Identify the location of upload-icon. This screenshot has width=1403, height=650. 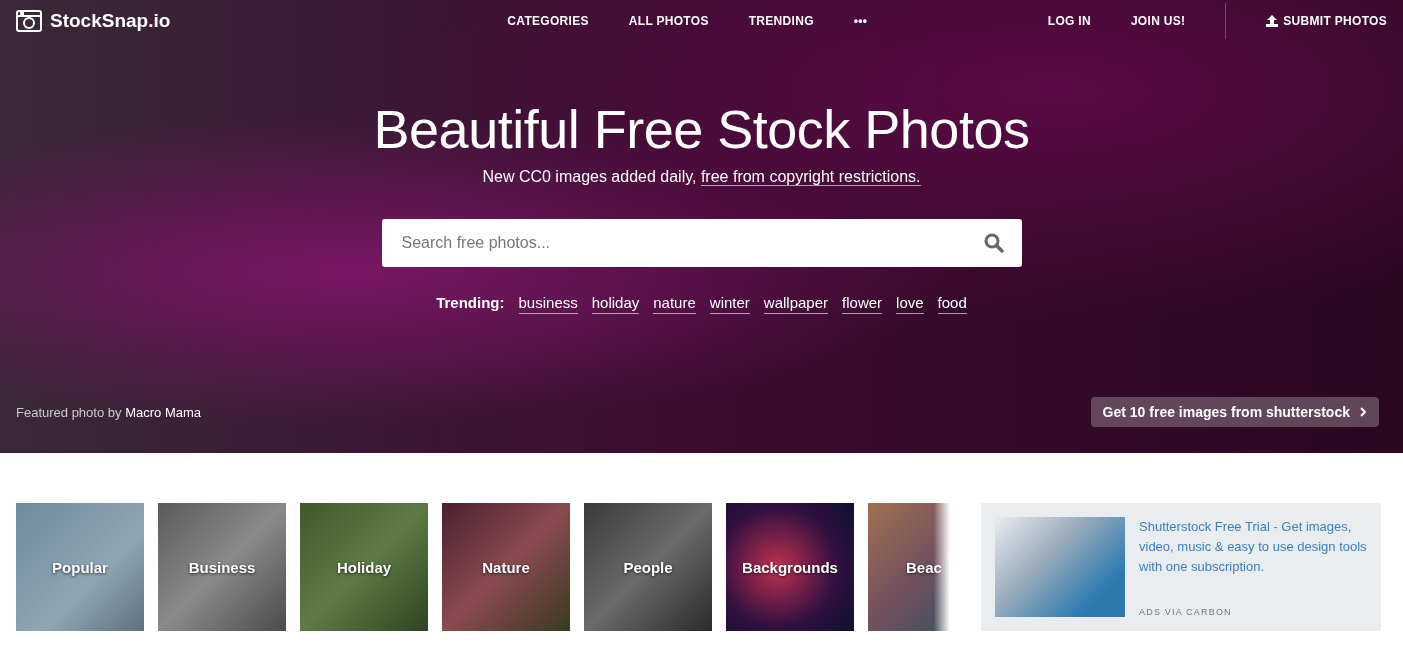
(1272, 20).